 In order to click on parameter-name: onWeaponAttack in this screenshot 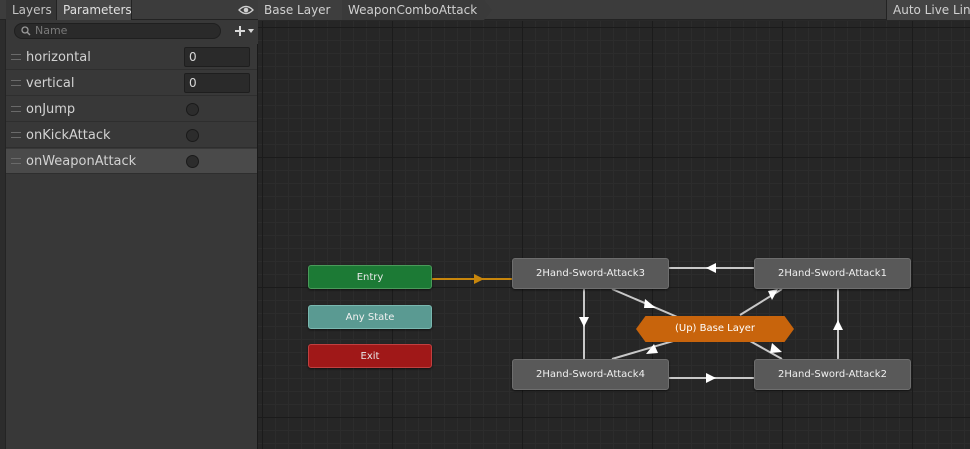, I will do `click(81, 161)`.